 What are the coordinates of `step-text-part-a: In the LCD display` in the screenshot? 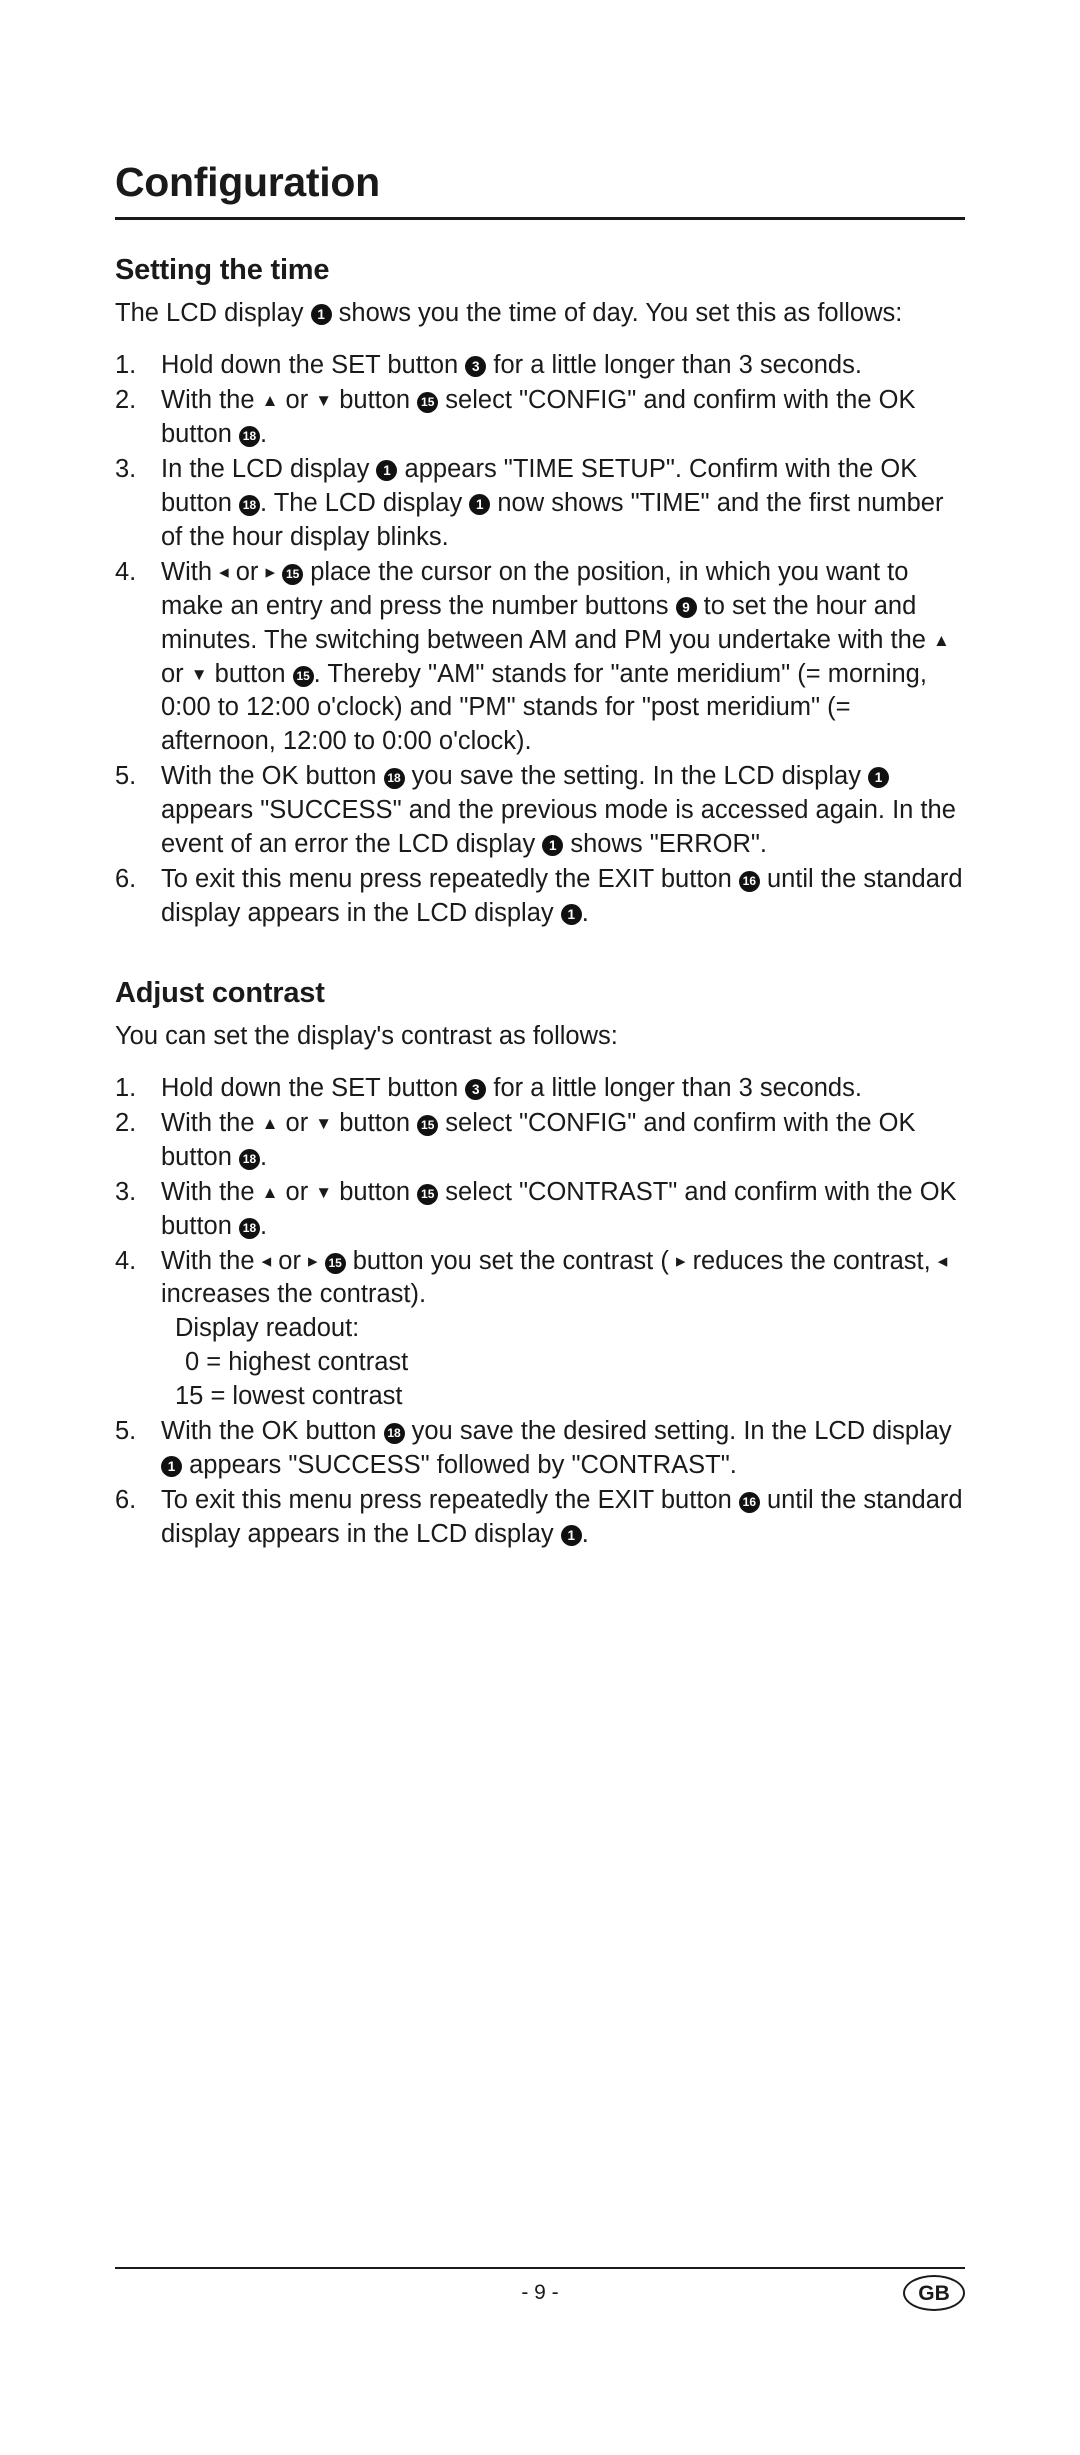 It's located at (269, 469).